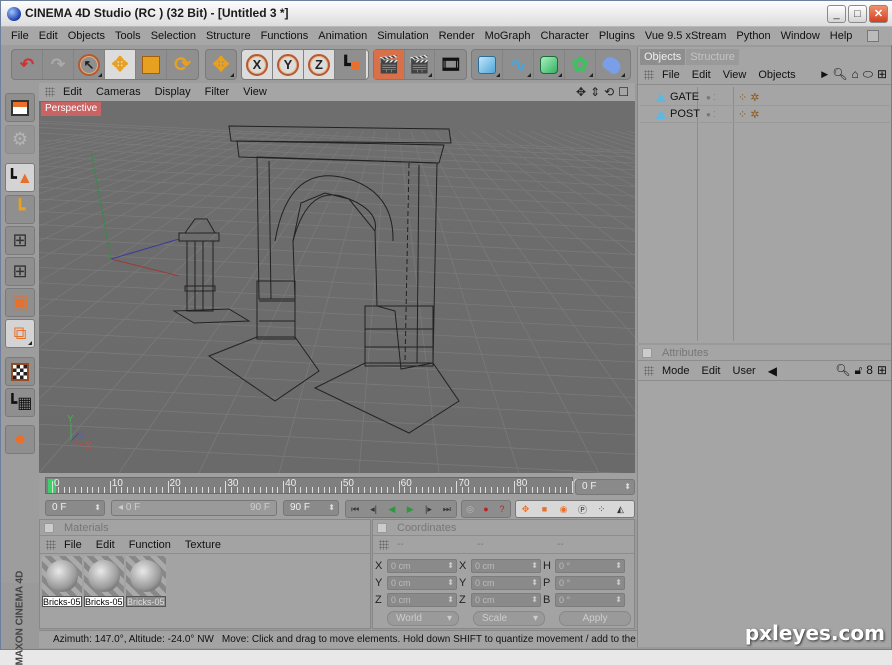 The width and height of the screenshot is (892, 665). Describe the element at coordinates (20, 333) in the screenshot. I see `uv-mode-button: ⧉` at that location.